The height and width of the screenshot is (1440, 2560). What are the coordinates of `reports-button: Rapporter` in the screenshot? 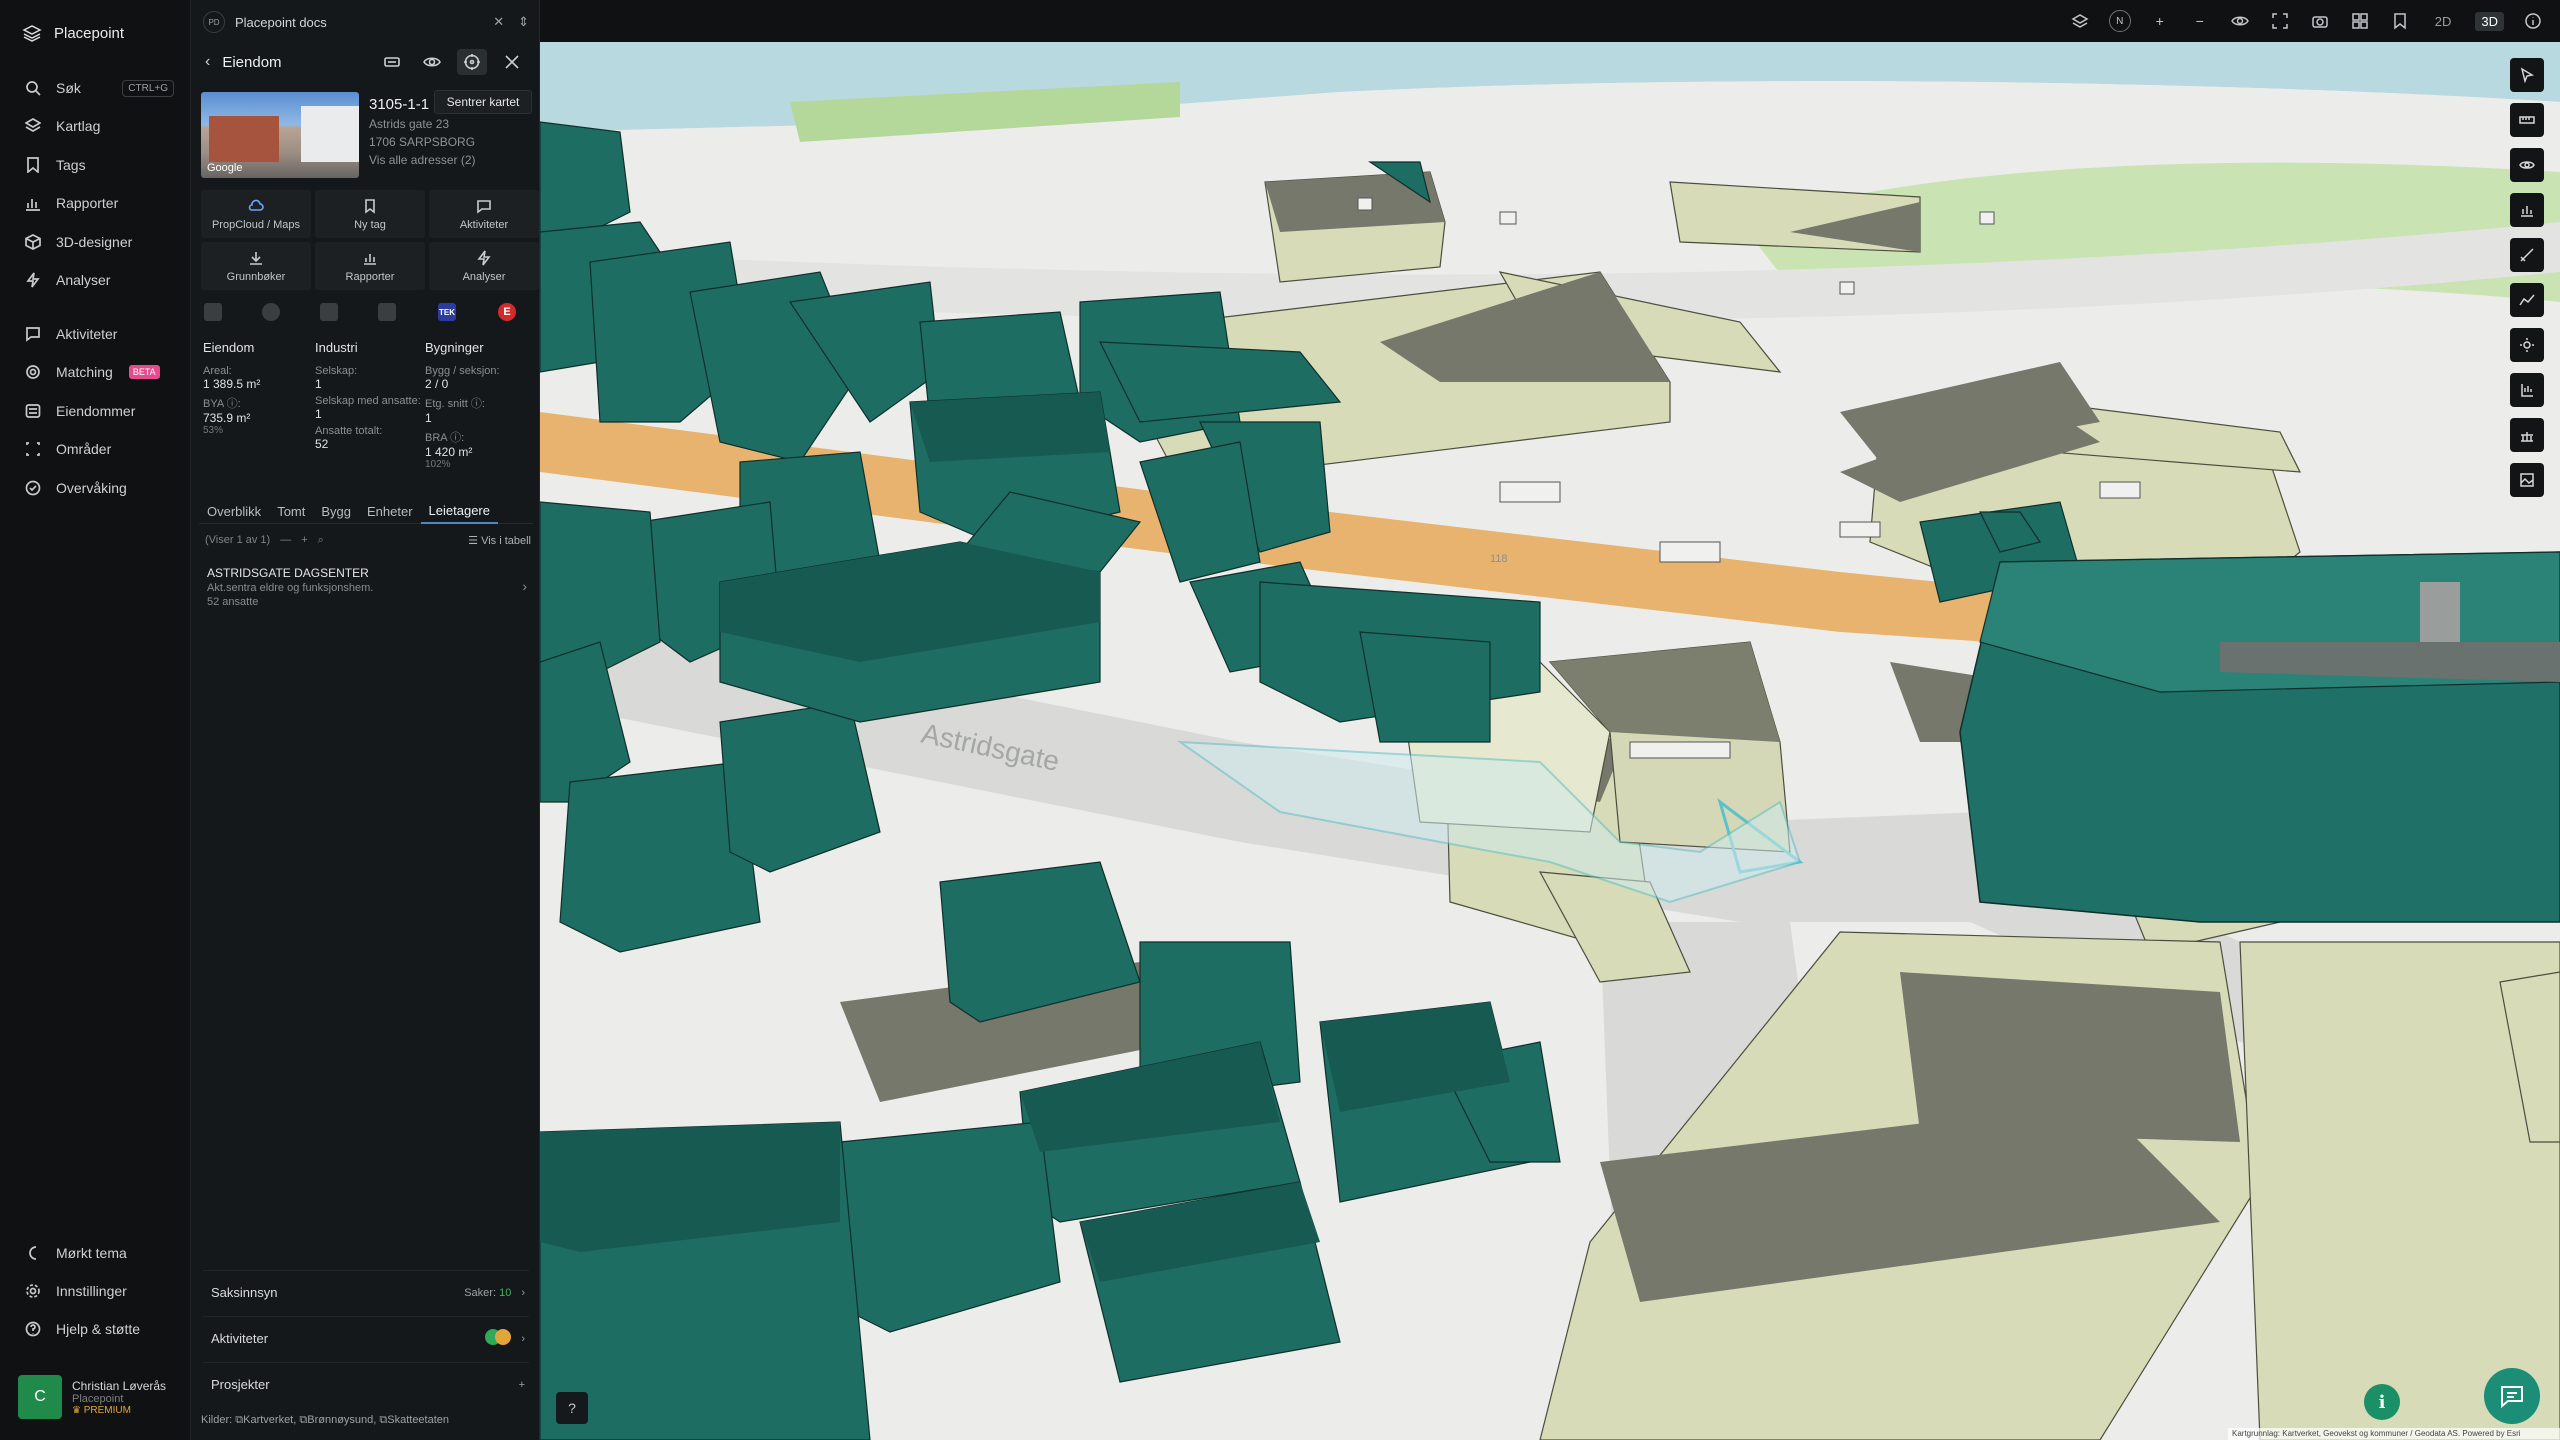 It's located at (370, 266).